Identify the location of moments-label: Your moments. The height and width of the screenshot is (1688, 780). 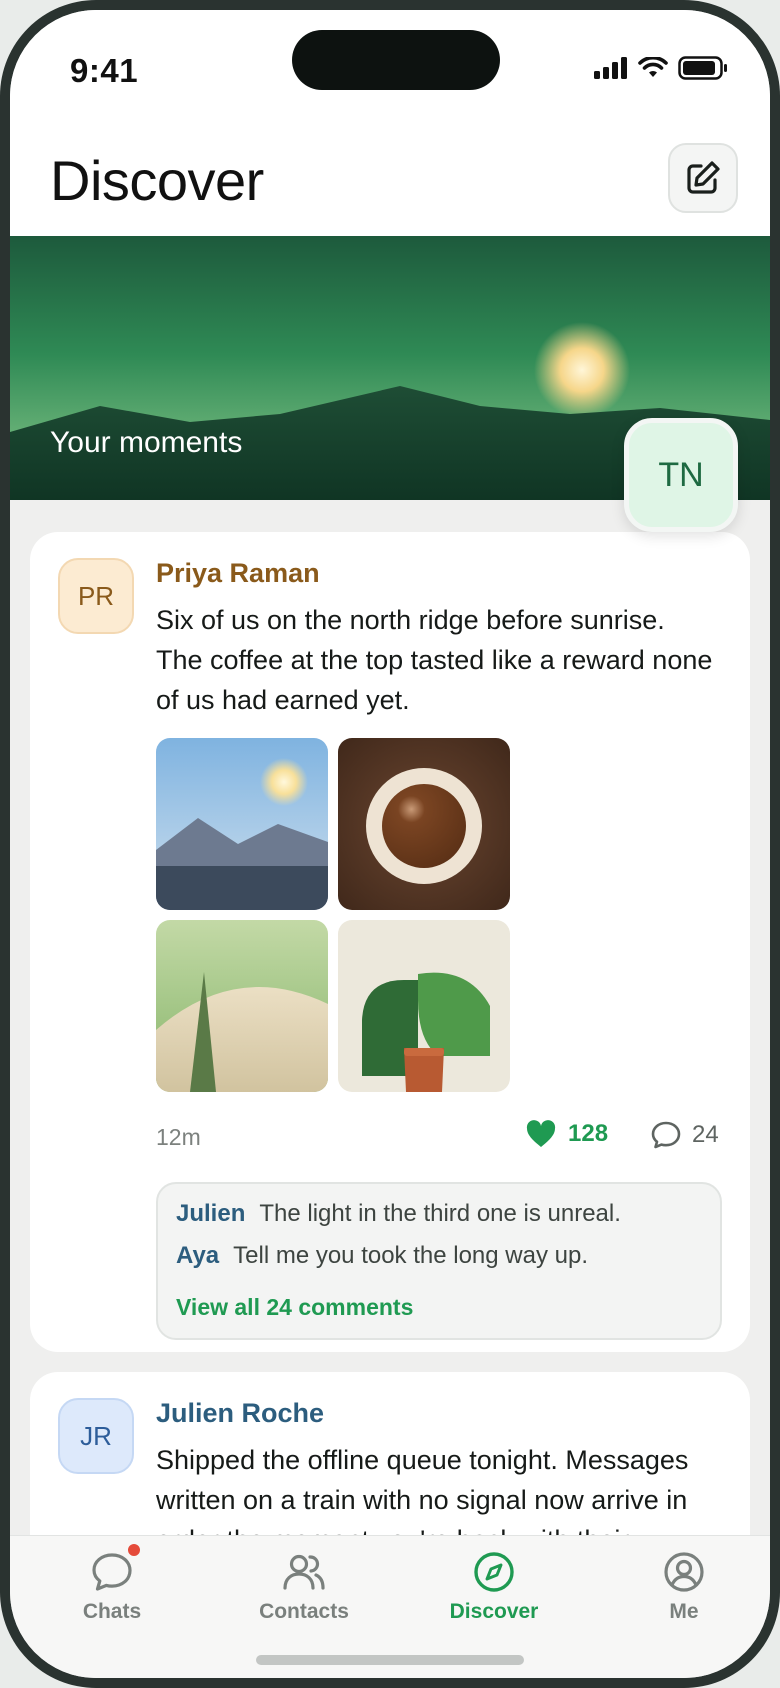
(146, 442).